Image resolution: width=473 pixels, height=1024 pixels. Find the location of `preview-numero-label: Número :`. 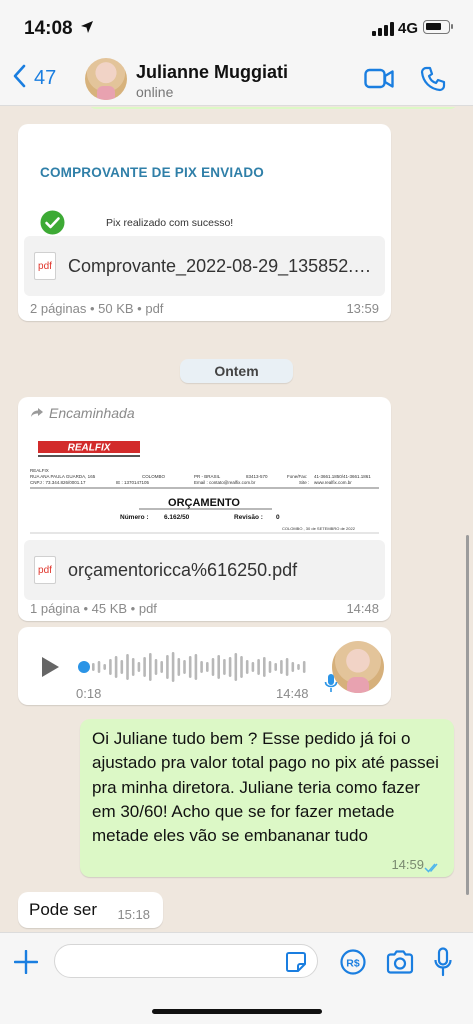

preview-numero-label: Número : is located at coordinates (134, 517).